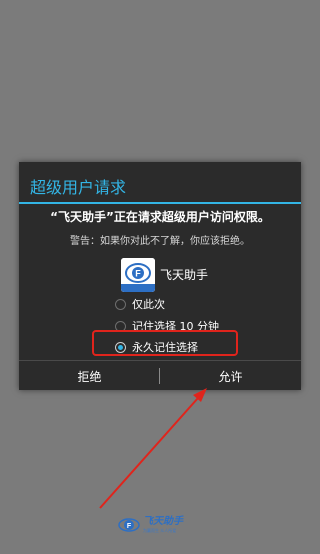 The height and width of the screenshot is (554, 320). I want to click on radio-unchecked-icon, so click(120, 304).